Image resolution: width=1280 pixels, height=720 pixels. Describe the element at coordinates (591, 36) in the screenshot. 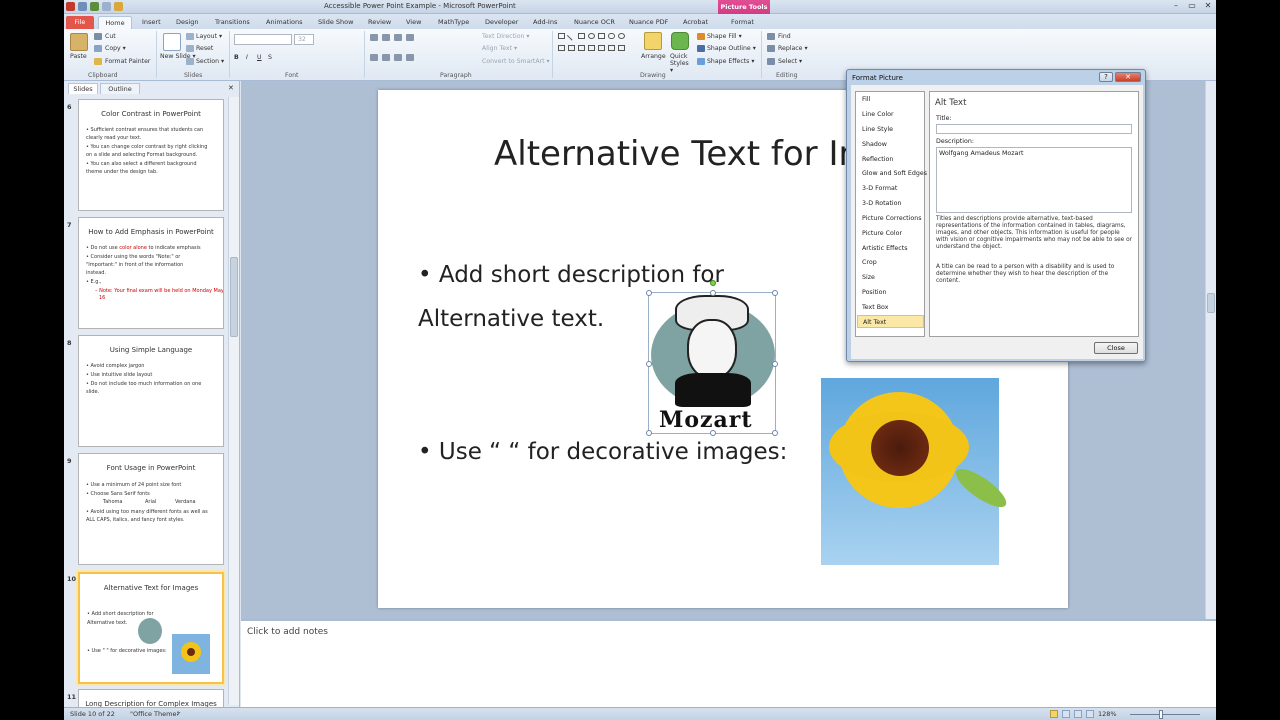

I see `shape-oval-icon` at that location.